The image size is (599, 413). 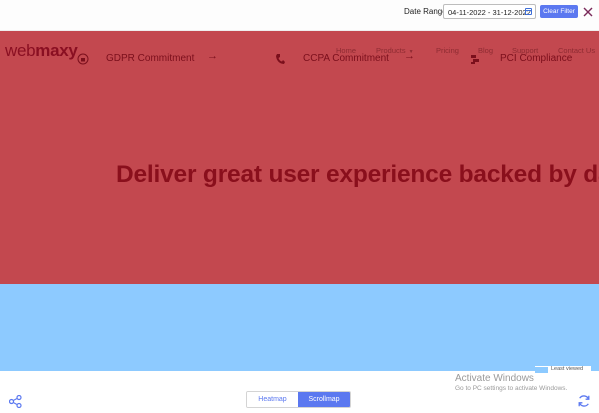 What do you see at coordinates (83, 59) in the screenshot?
I see `gdpr-icon` at bounding box center [83, 59].